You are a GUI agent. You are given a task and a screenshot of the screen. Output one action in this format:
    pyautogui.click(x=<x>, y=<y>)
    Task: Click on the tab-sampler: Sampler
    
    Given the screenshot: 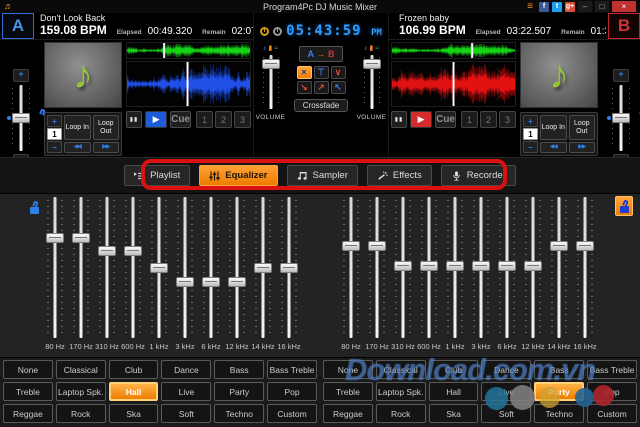 What is the action you would take?
    pyautogui.click(x=322, y=175)
    